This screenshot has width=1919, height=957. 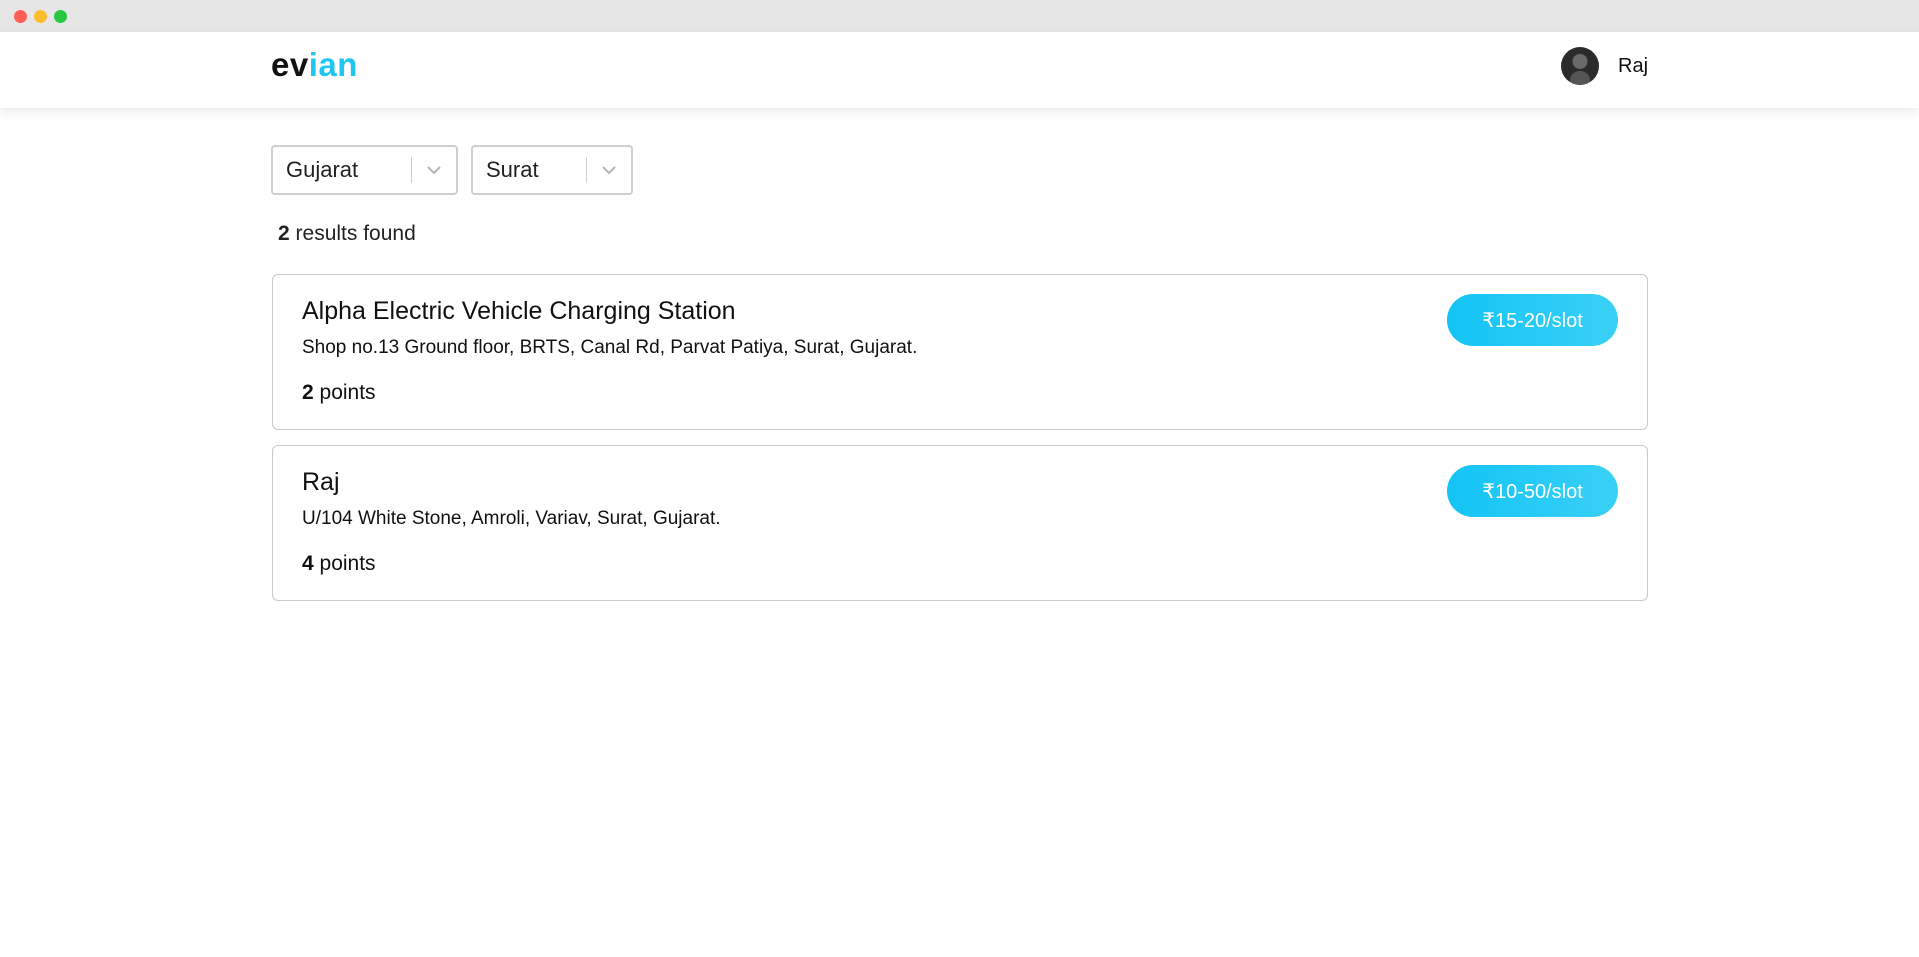 I want to click on results-label: results found, so click(x=352, y=233).